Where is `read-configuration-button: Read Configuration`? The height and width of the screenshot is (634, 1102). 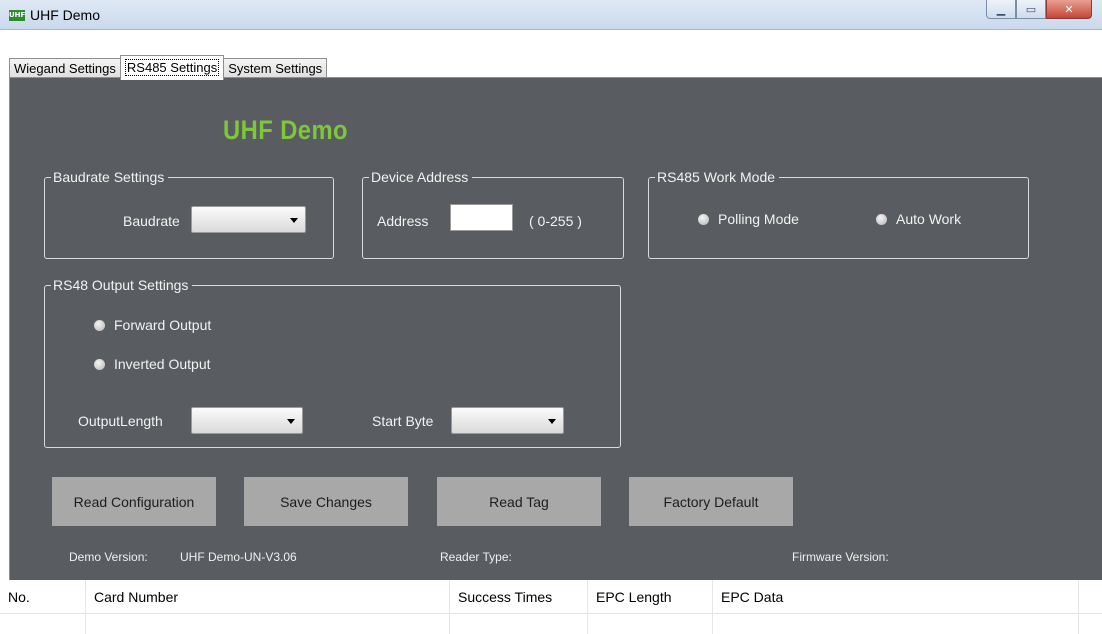
read-configuration-button: Read Configuration is located at coordinates (134, 501).